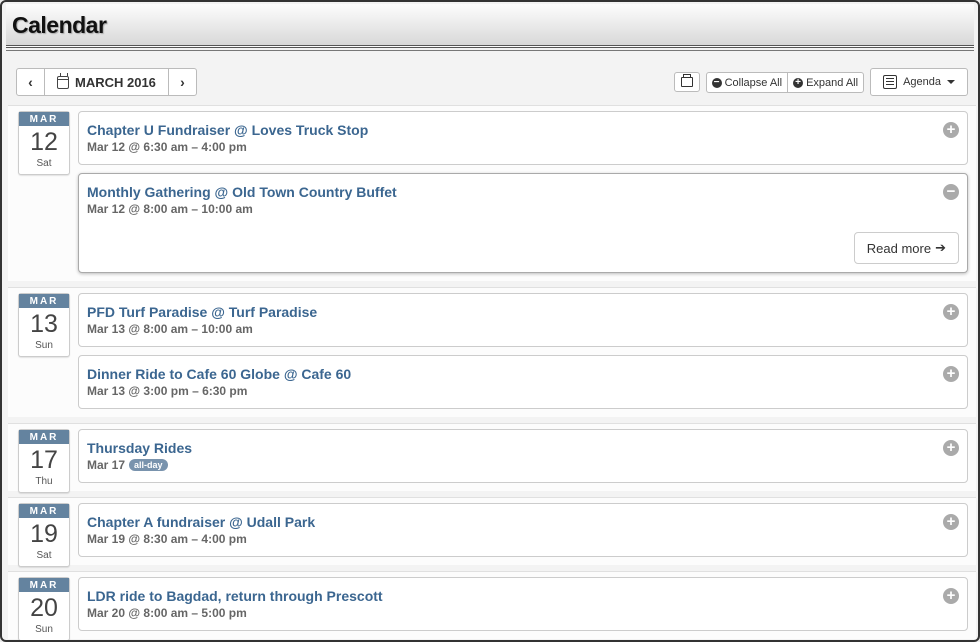  I want to click on prev-month-button: ‹, so click(31, 82).